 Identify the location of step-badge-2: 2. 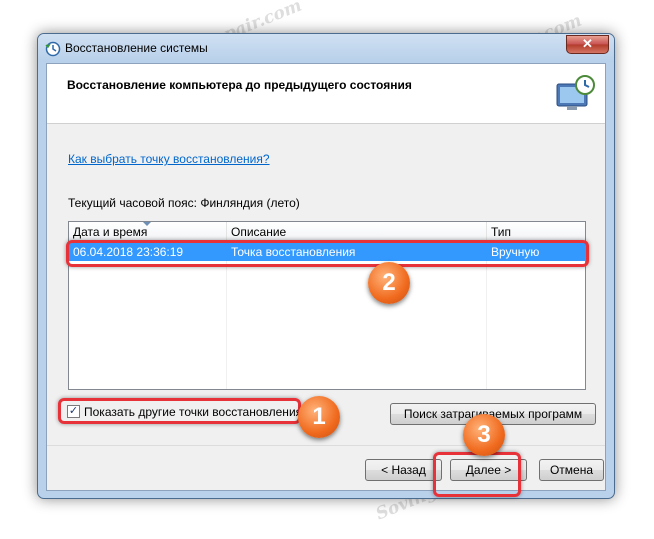
(389, 283).